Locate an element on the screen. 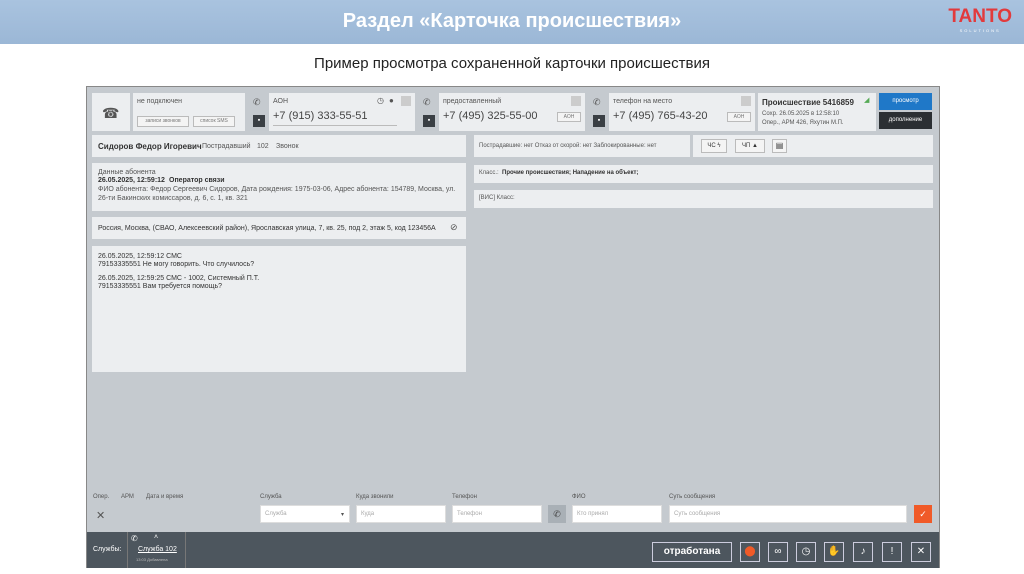 This screenshot has height=574, width=1024. link-add-icon: ∞ is located at coordinates (778, 551).